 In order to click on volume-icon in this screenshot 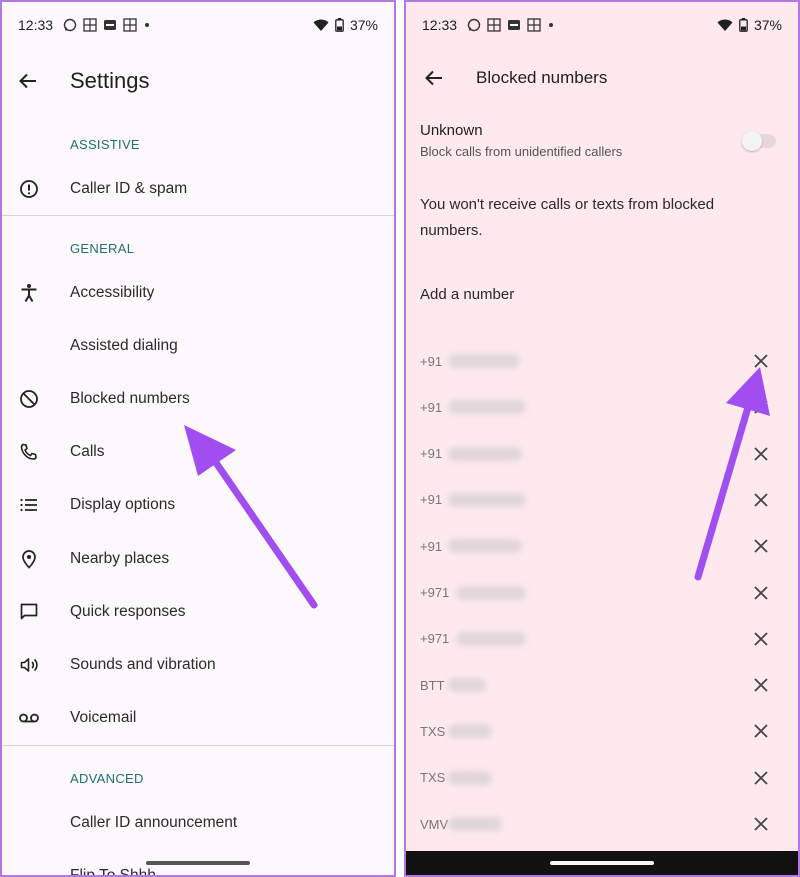, I will do `click(29, 665)`.